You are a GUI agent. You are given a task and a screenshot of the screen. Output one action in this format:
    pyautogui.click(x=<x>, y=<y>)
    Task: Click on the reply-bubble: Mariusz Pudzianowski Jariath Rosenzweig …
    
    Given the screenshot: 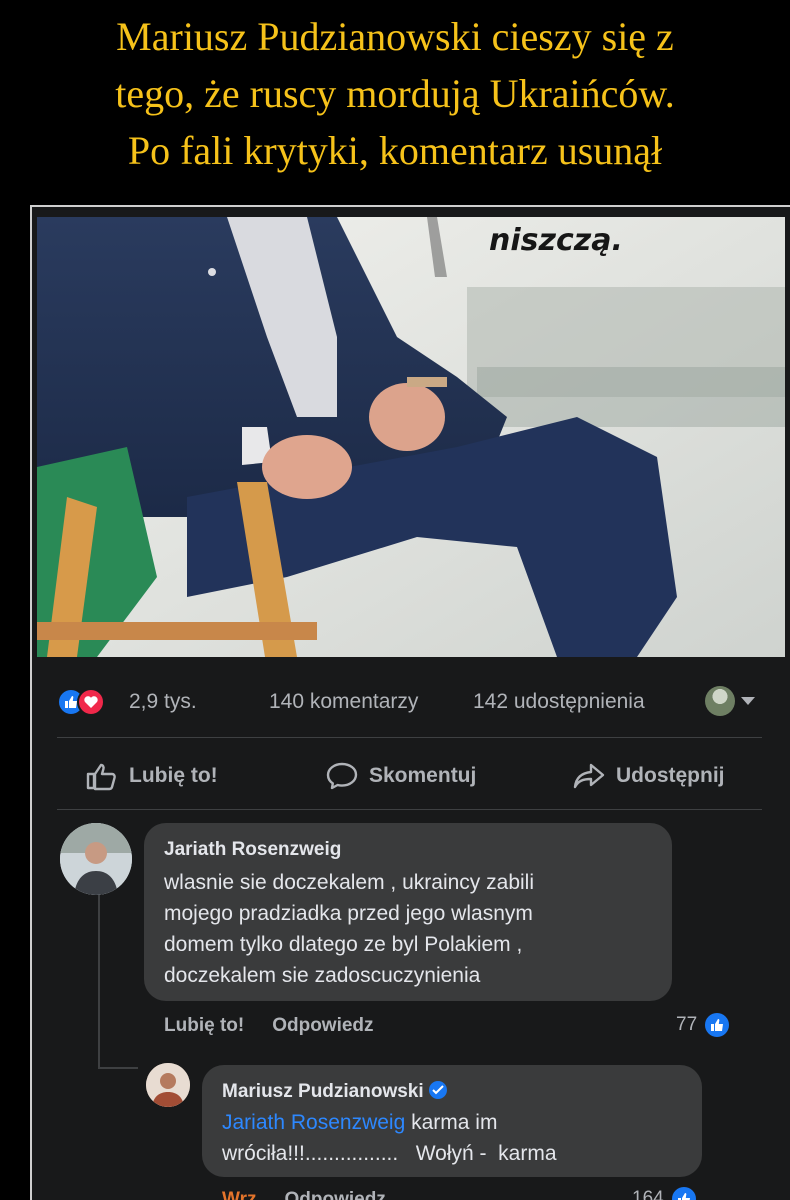 What is the action you would take?
    pyautogui.click(x=452, y=1121)
    